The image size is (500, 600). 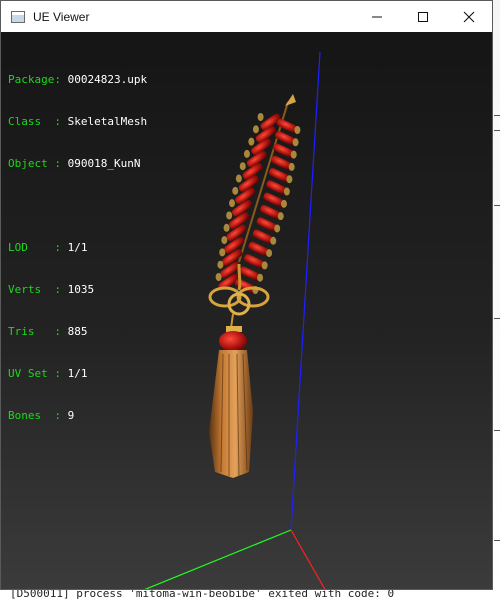 I want to click on close-button, so click(x=469, y=16).